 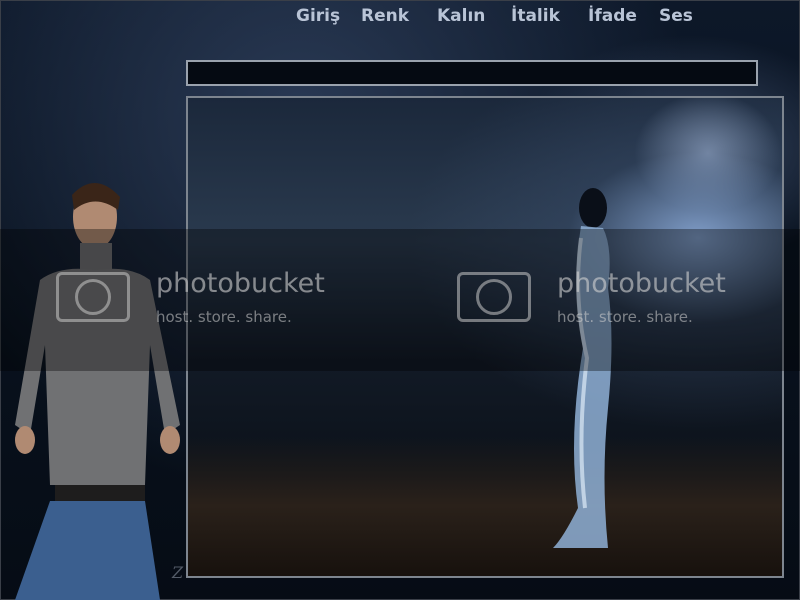 I want to click on menu-item-ses: Ses, so click(x=676, y=16).